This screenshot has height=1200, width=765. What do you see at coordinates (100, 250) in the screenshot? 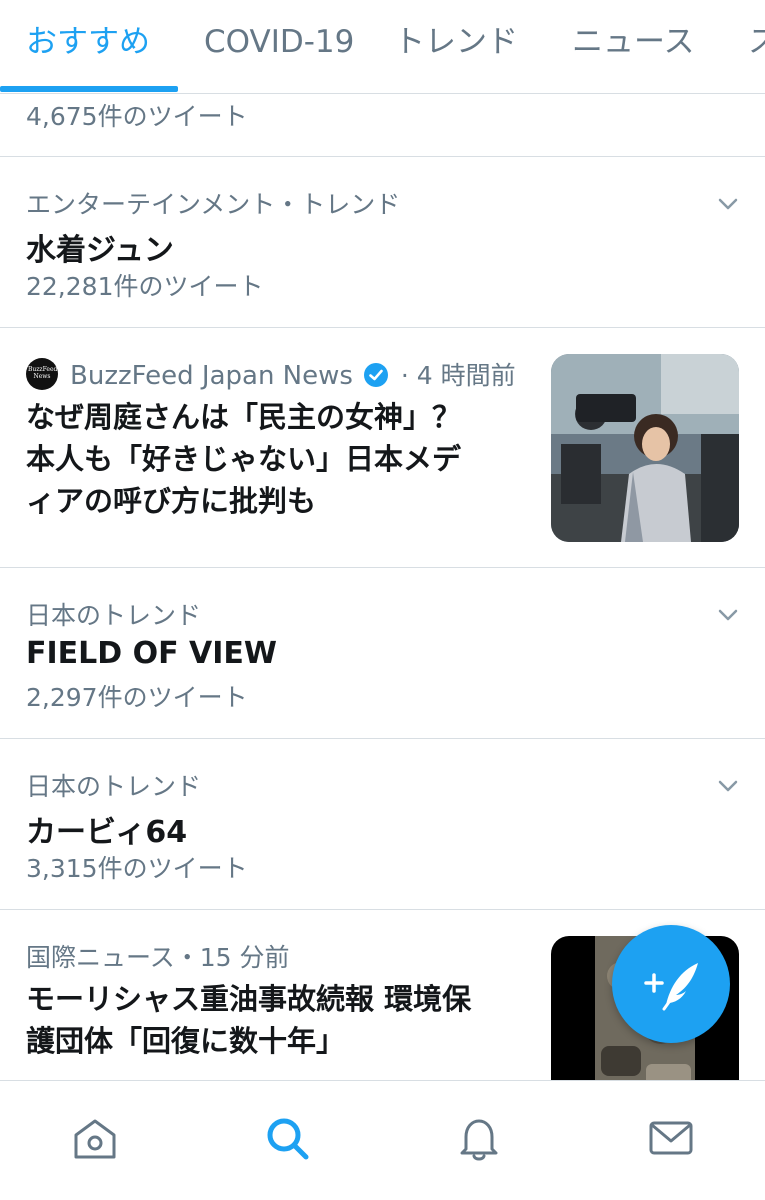
I see `trend-title: 水着ジュン` at bounding box center [100, 250].